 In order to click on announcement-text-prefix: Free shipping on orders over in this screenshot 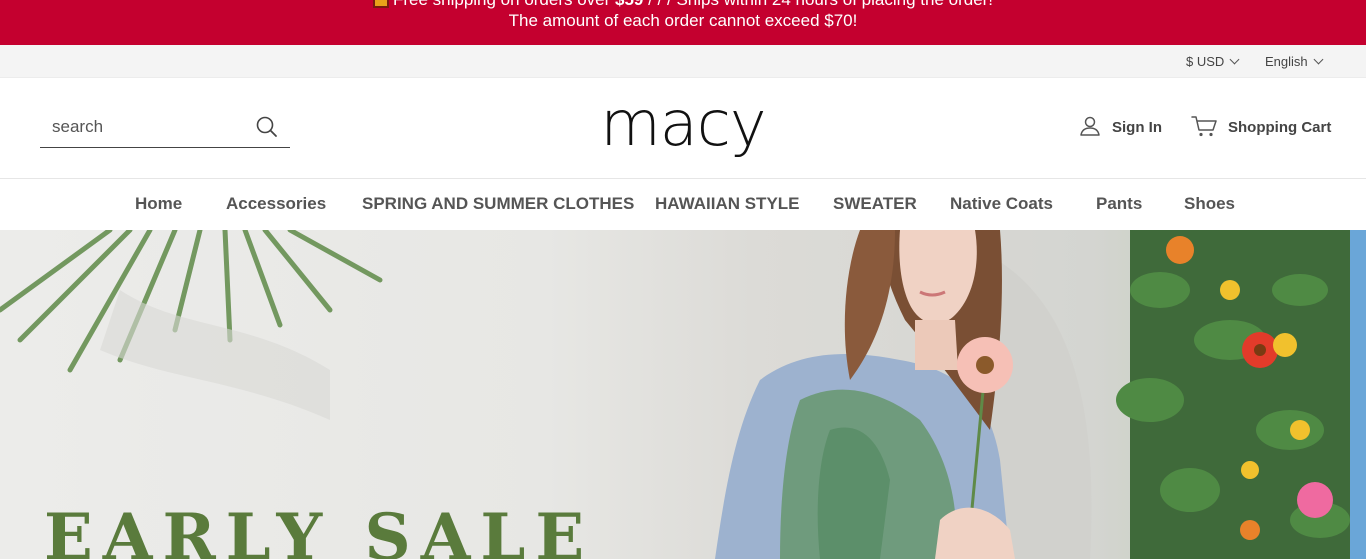, I will do `click(504, 4)`.